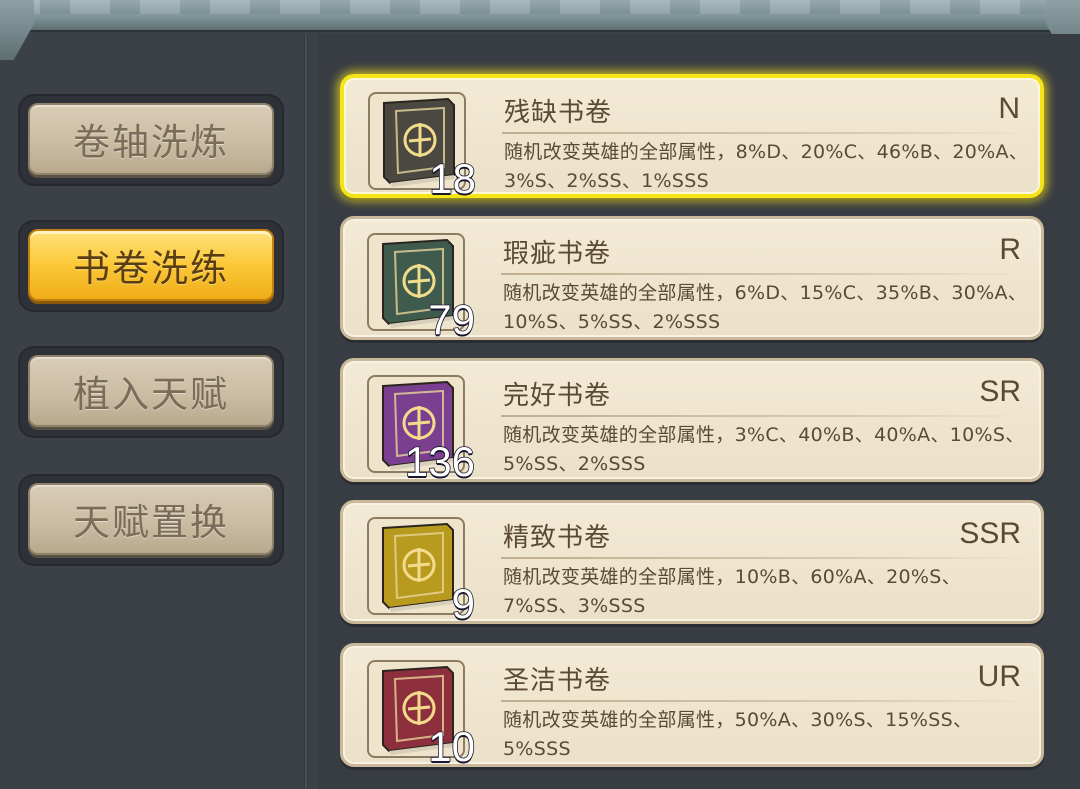  I want to click on frame-corner-left, so click(17, 30).